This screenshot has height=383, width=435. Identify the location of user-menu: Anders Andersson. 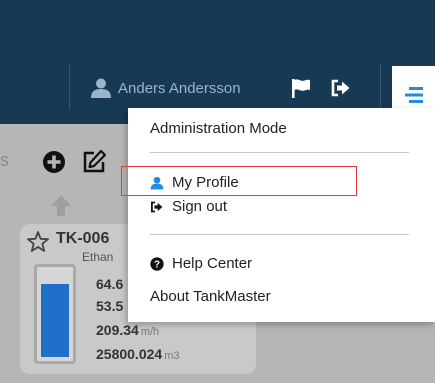
(165, 88).